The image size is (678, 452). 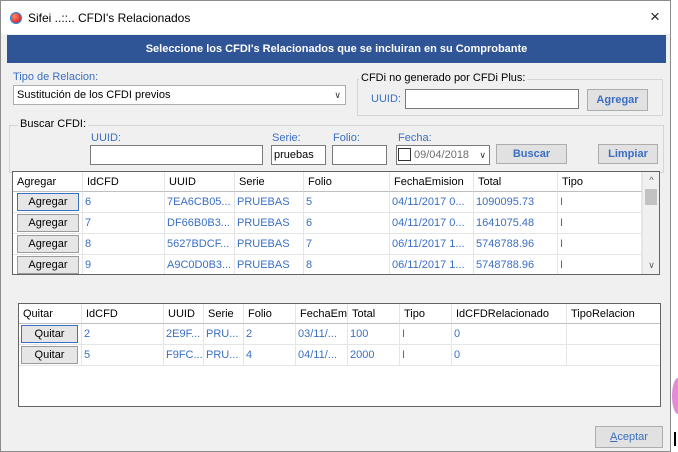 What do you see at coordinates (509, 314) in the screenshot?
I see `col-header-idcfdrelacionado: IdCFDRelacionado` at bounding box center [509, 314].